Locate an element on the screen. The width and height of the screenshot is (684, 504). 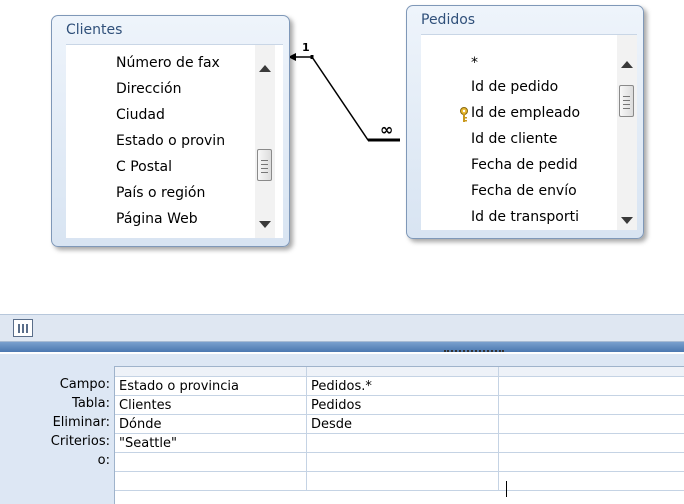
pane-splitter is located at coordinates (342, 347).